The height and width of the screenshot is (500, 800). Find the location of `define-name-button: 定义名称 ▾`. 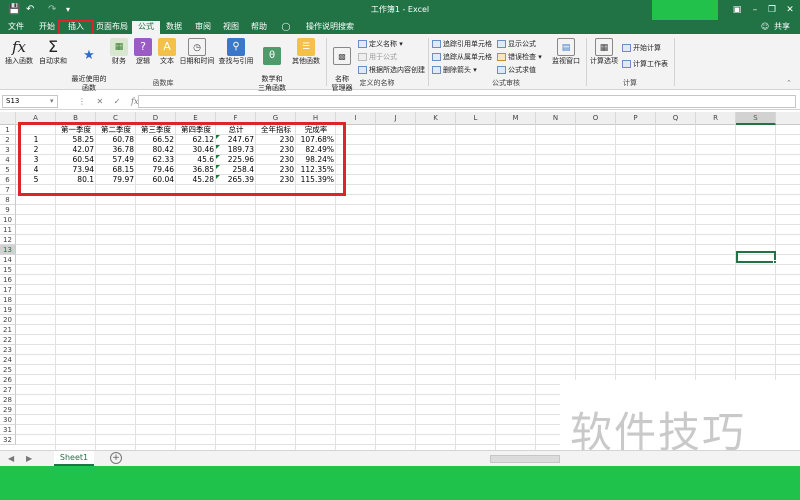

define-name-button: 定义名称 ▾ is located at coordinates (380, 44).